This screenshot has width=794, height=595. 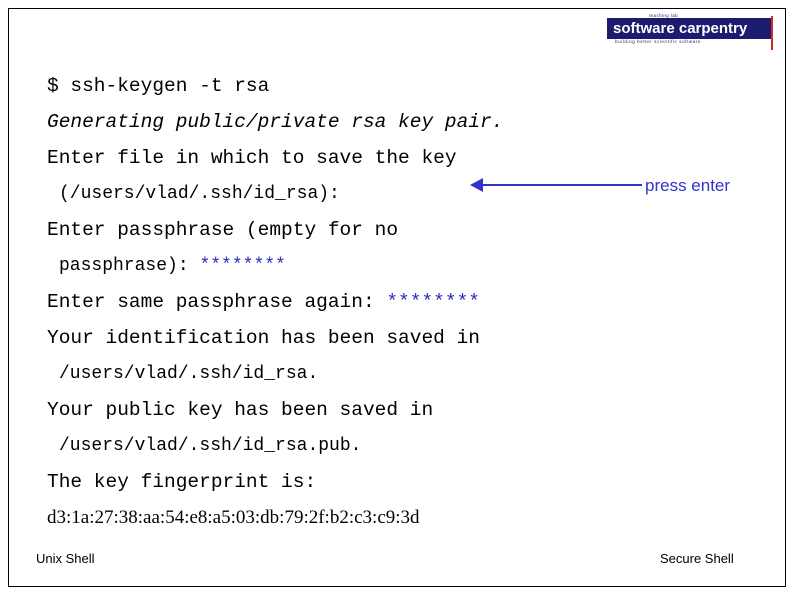 What do you see at coordinates (252, 158) in the screenshot?
I see `terminal-line-enter-file: Enter file in which to save the key` at bounding box center [252, 158].